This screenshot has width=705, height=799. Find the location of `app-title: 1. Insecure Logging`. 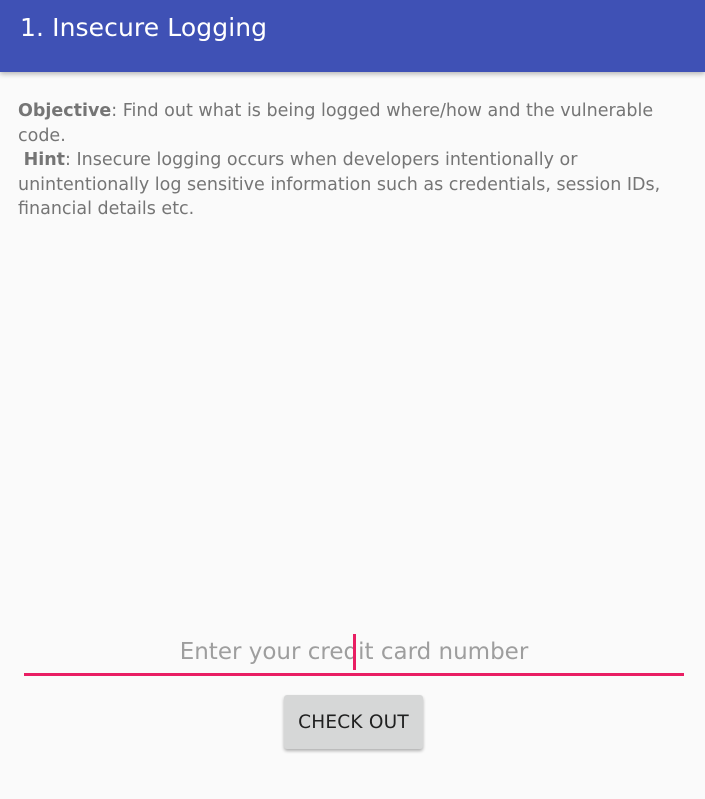

app-title: 1. Insecure Logging is located at coordinates (144, 27).